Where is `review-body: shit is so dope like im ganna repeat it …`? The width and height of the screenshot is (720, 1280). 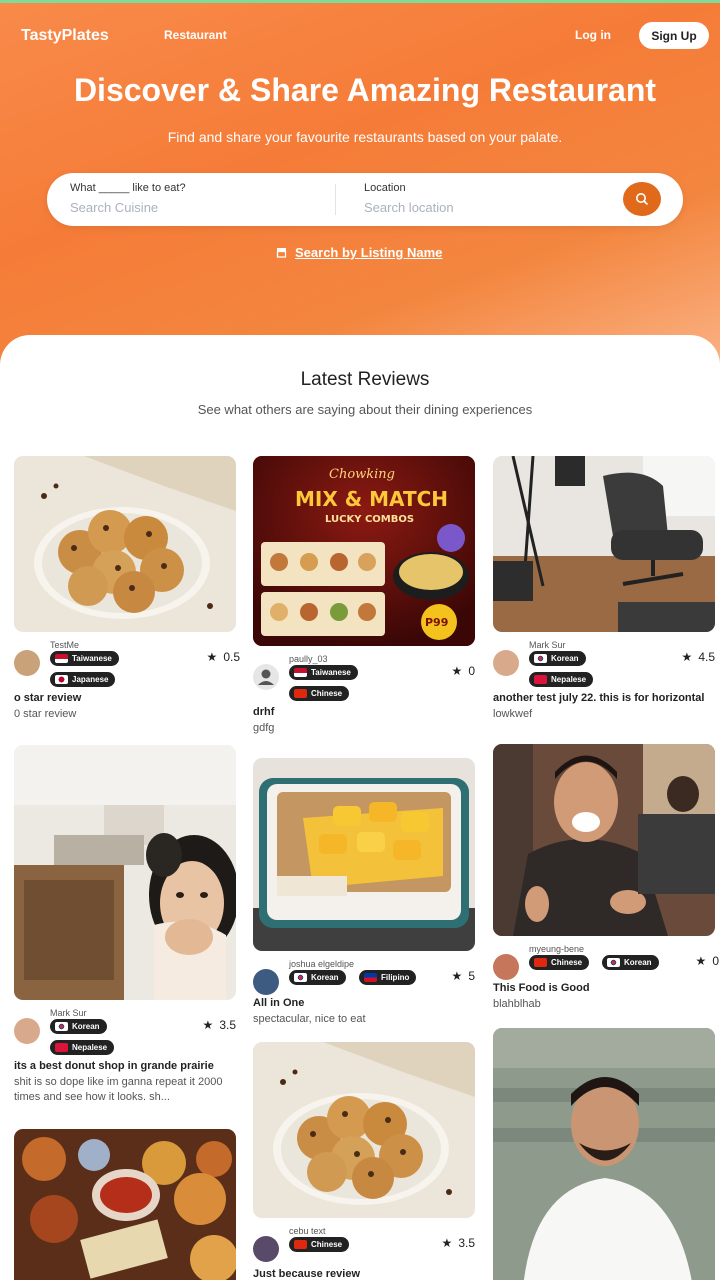 review-body: shit is so dope like im ganna repeat it … is located at coordinates (118, 1089).